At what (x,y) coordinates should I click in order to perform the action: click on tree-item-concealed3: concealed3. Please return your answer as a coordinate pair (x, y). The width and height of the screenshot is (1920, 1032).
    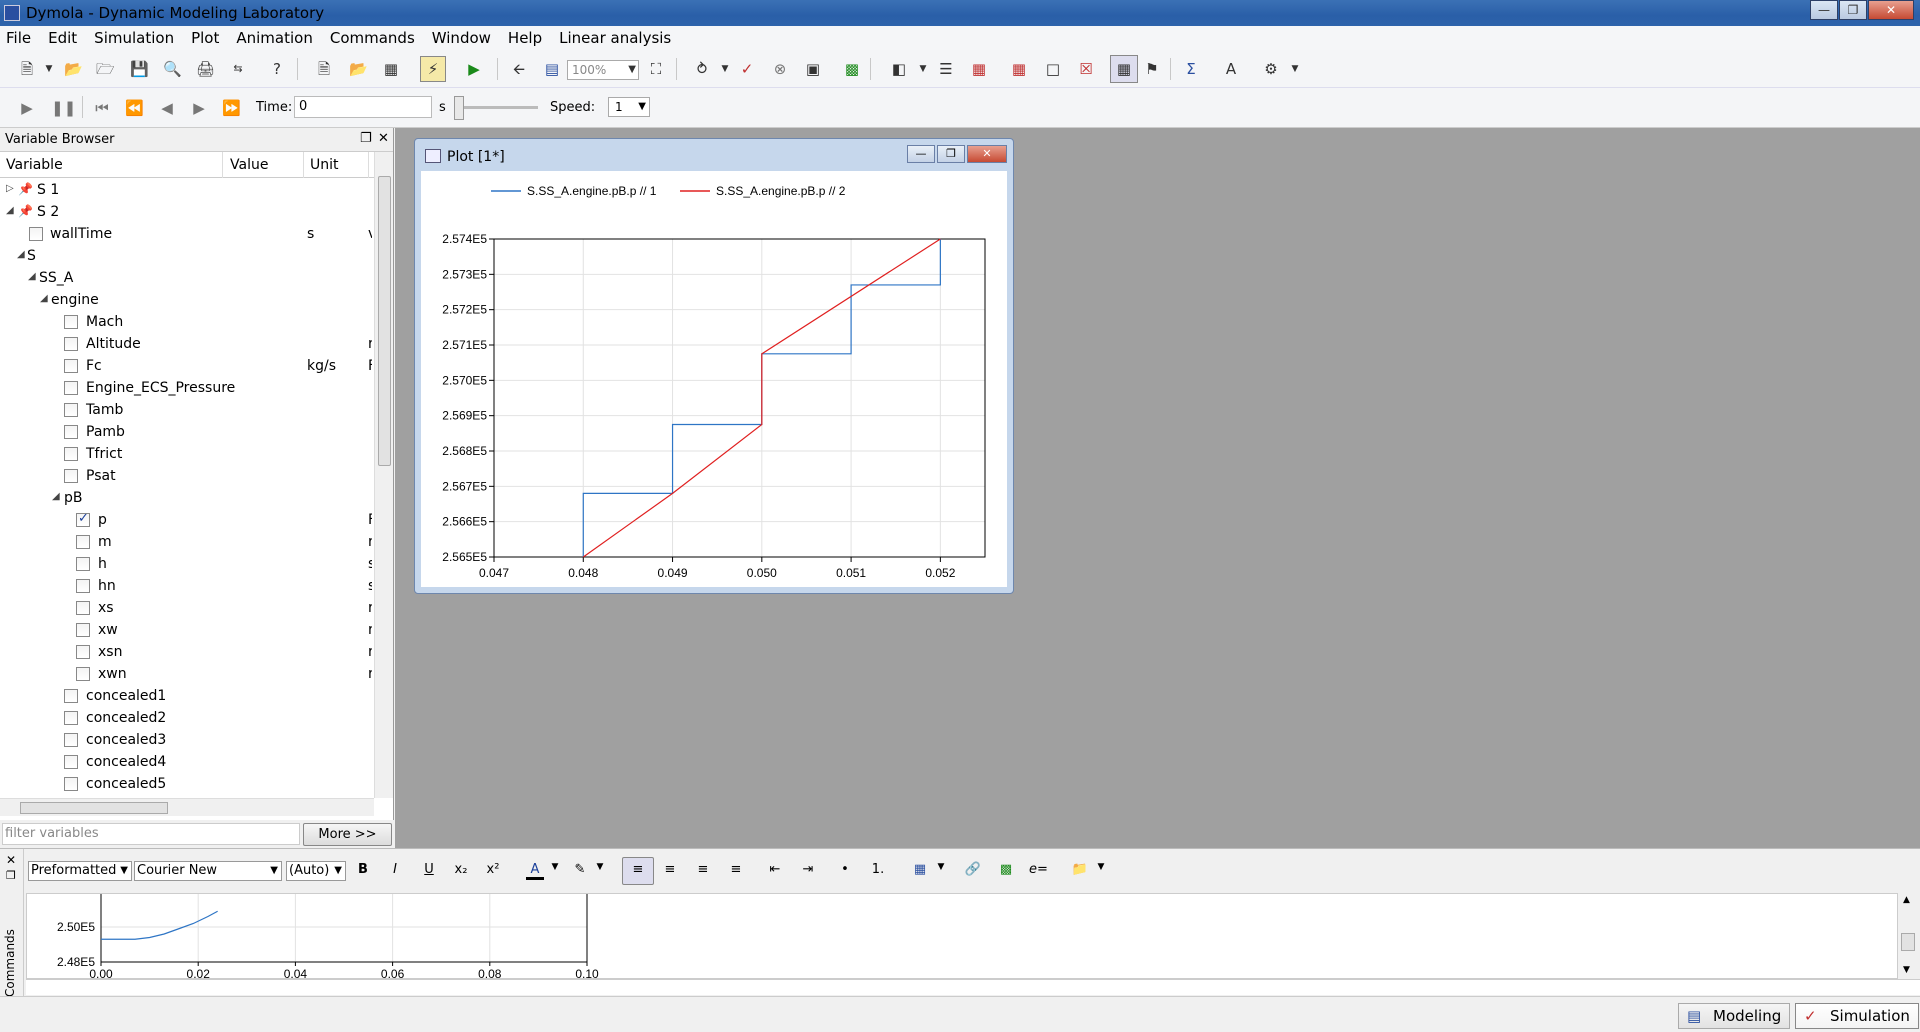
    Looking at the image, I should click on (186, 741).